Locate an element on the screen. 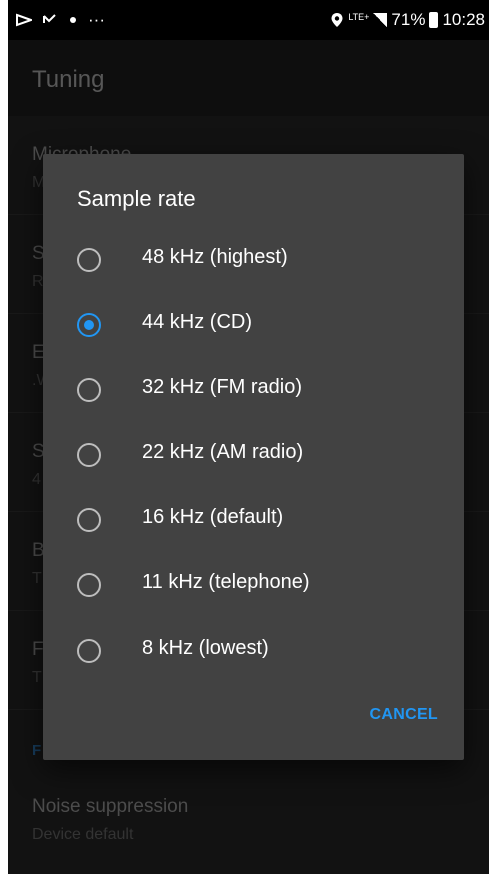  option-11khz: 11 kHz (telephone) is located at coordinates (253, 587).